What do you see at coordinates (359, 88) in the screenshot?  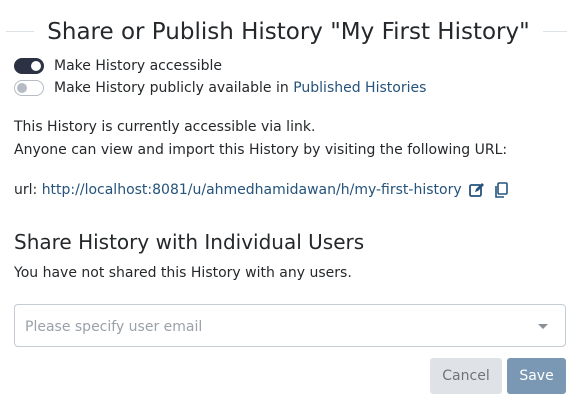 I see `published-histories-link: Published Histories` at bounding box center [359, 88].